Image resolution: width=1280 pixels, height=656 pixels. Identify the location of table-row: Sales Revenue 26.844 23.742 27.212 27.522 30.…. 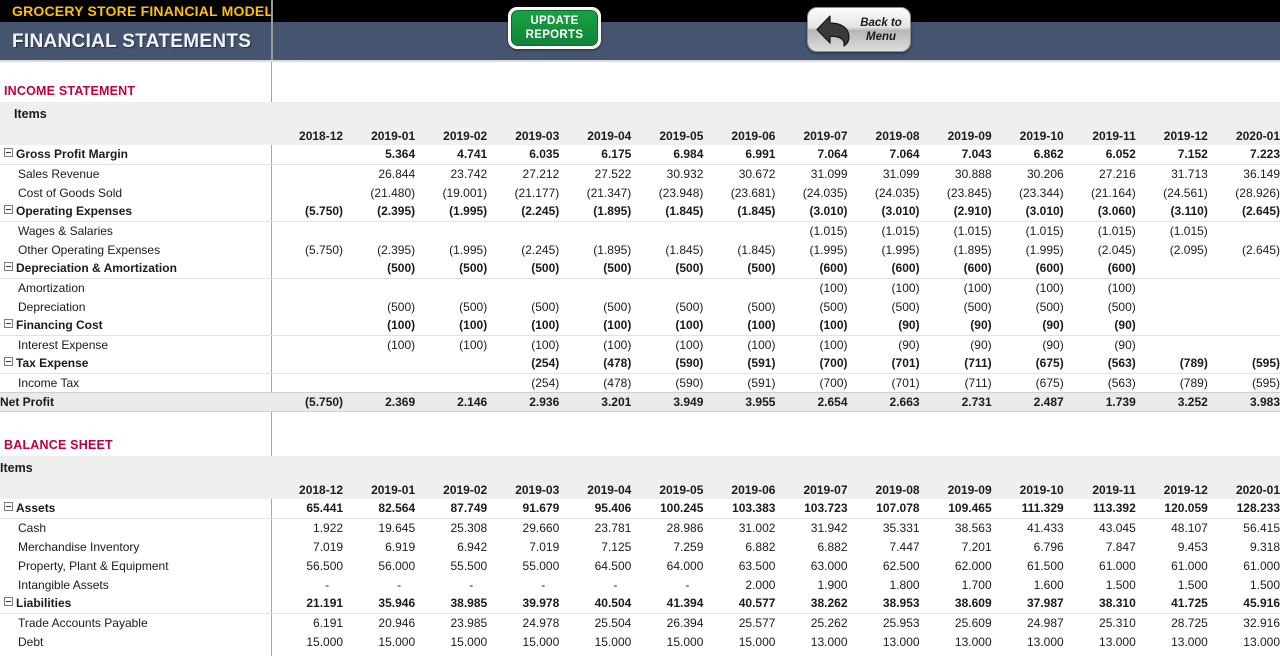
(640, 173).